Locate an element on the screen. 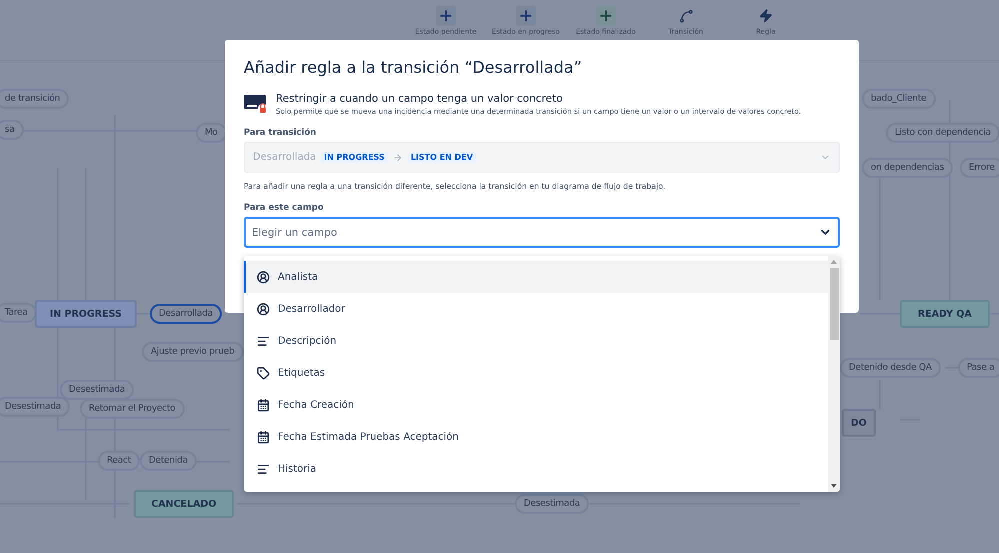  transition-pill: React is located at coordinates (119, 461).